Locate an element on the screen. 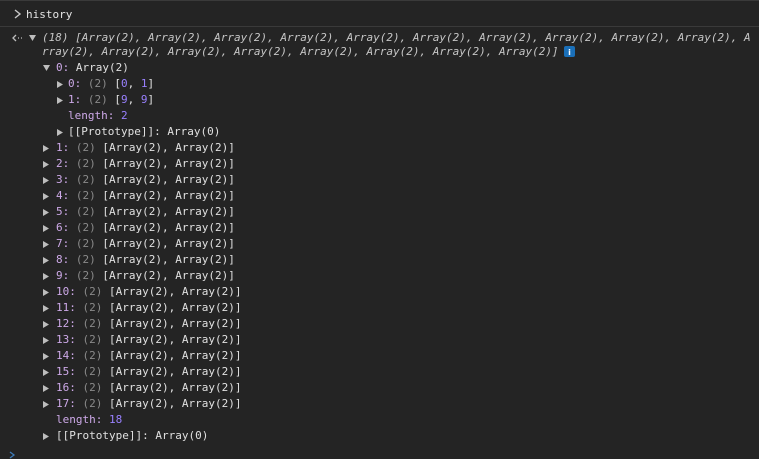 This screenshot has height=459, width=759. info-badge-icon: i is located at coordinates (569, 51).